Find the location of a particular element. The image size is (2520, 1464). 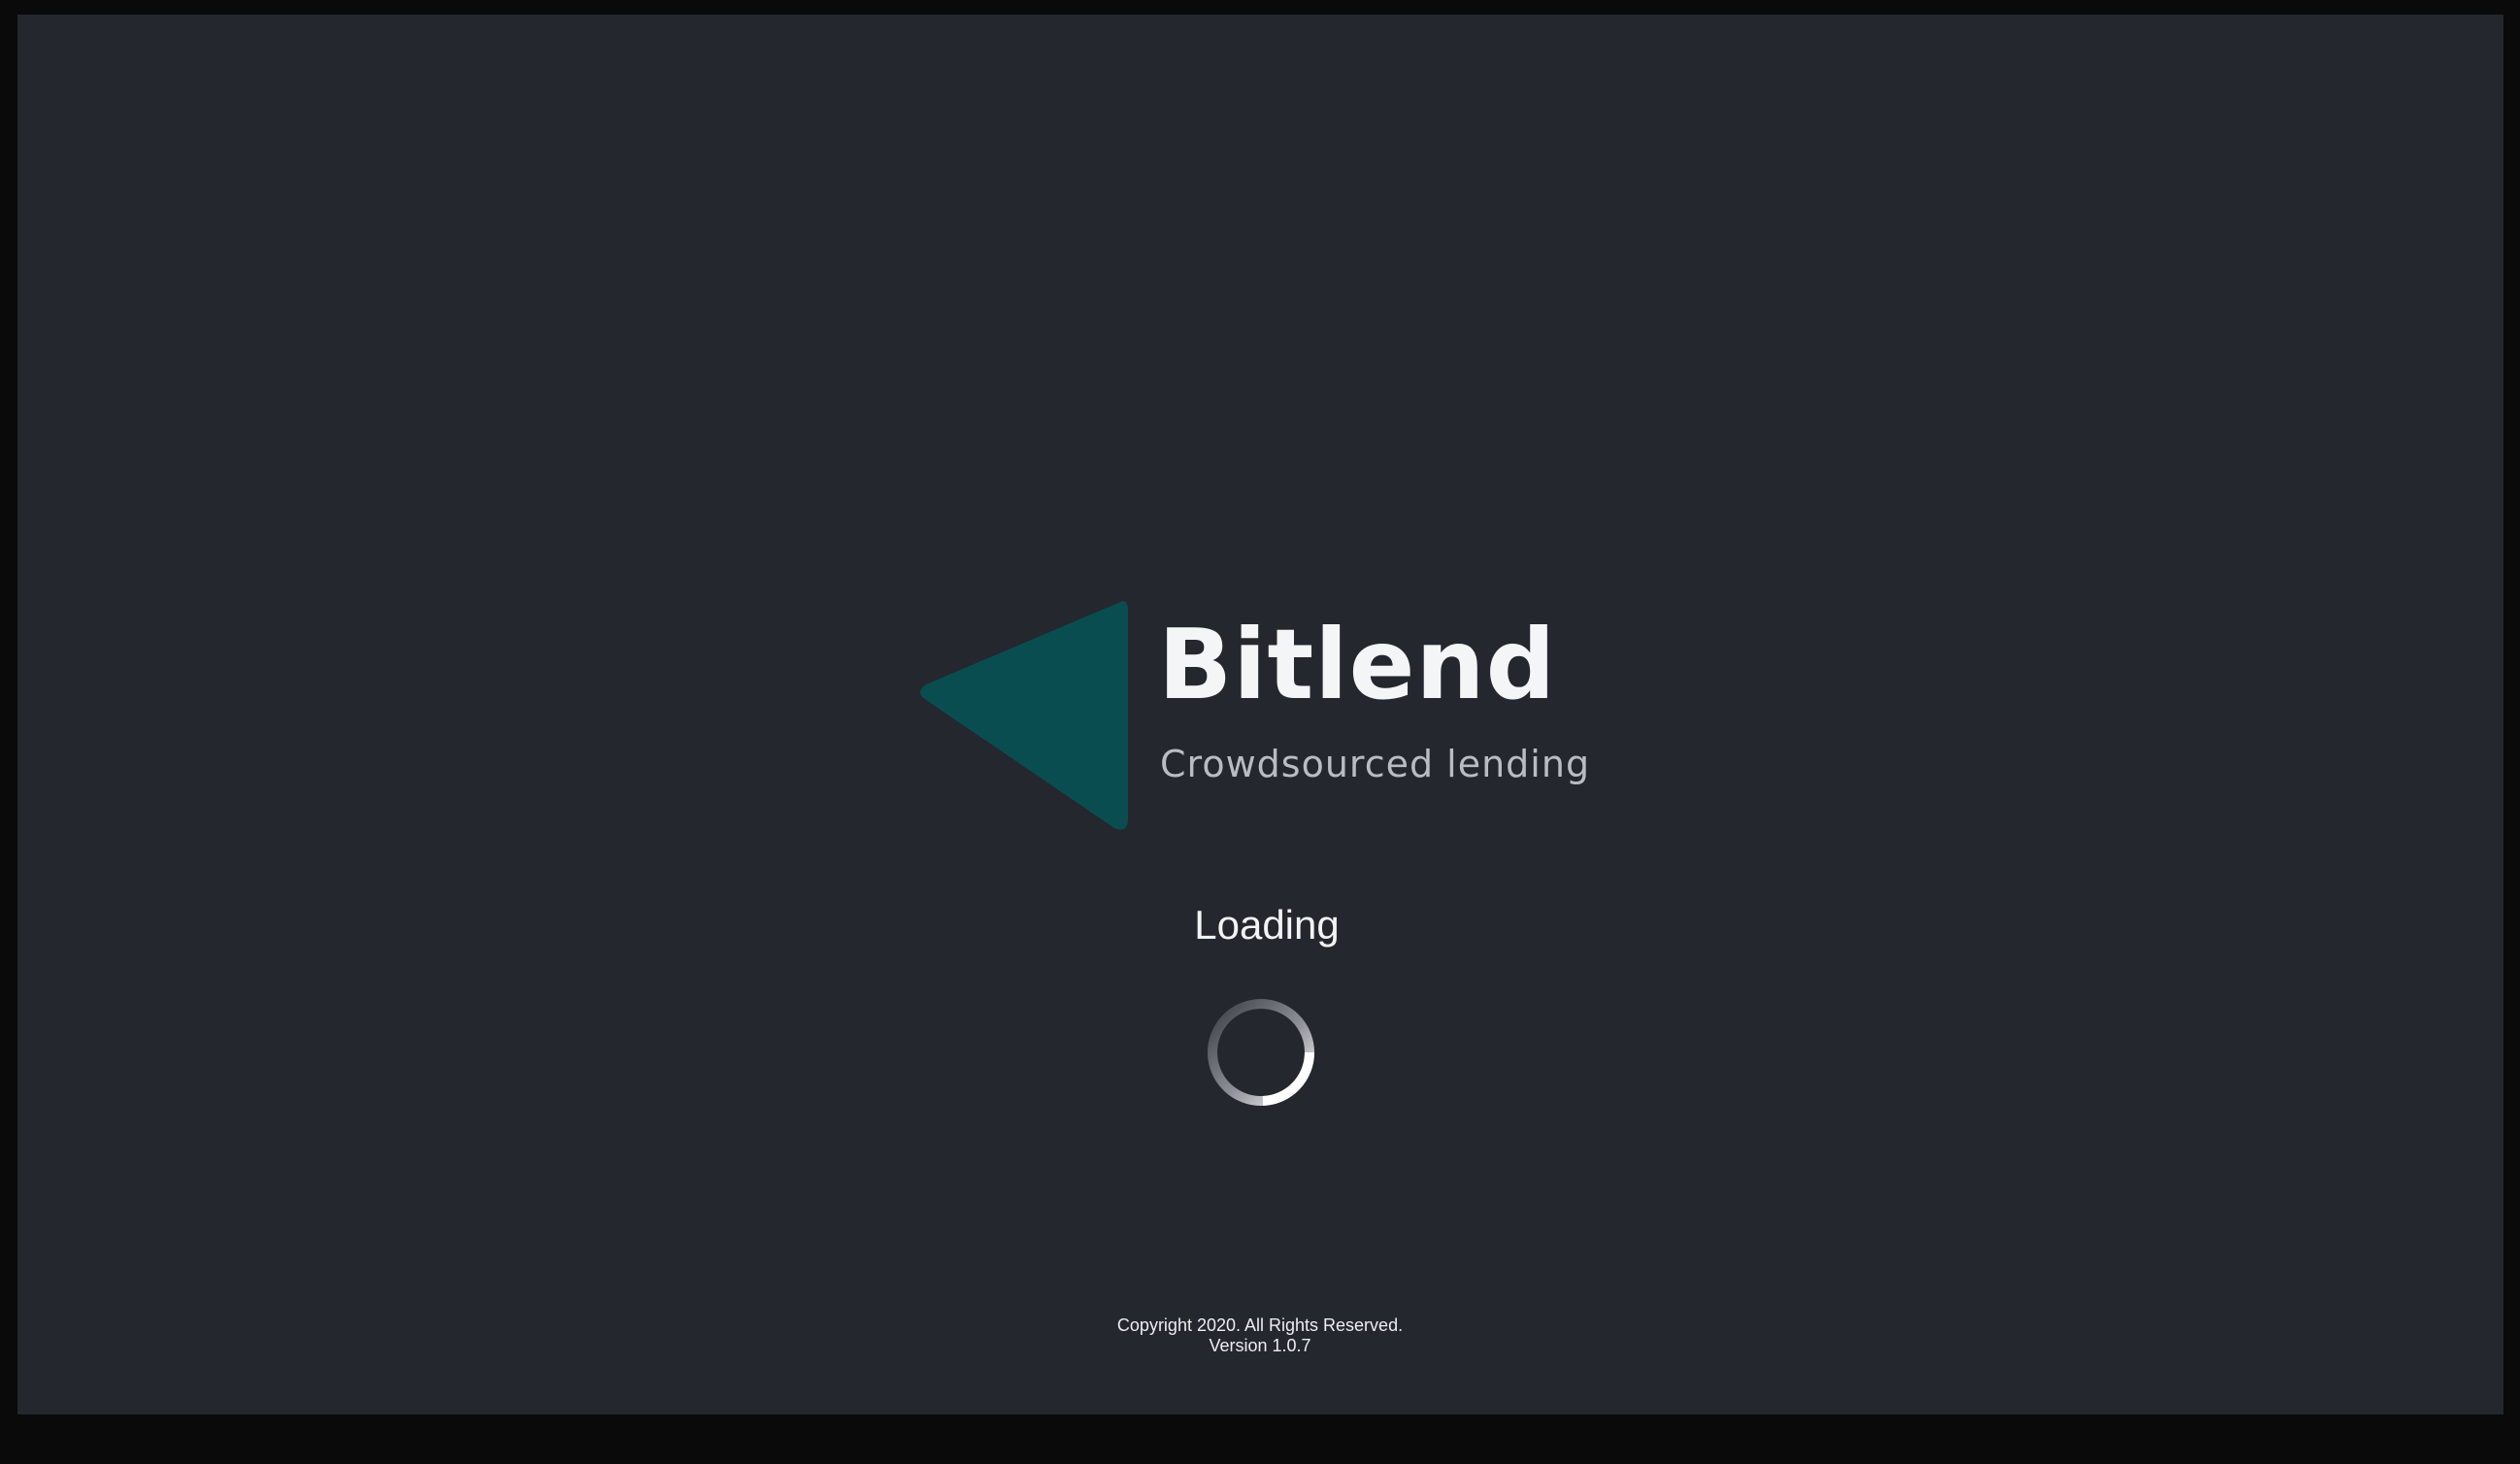

app-tagline: Crowdsourced lending is located at coordinates (1375, 764).